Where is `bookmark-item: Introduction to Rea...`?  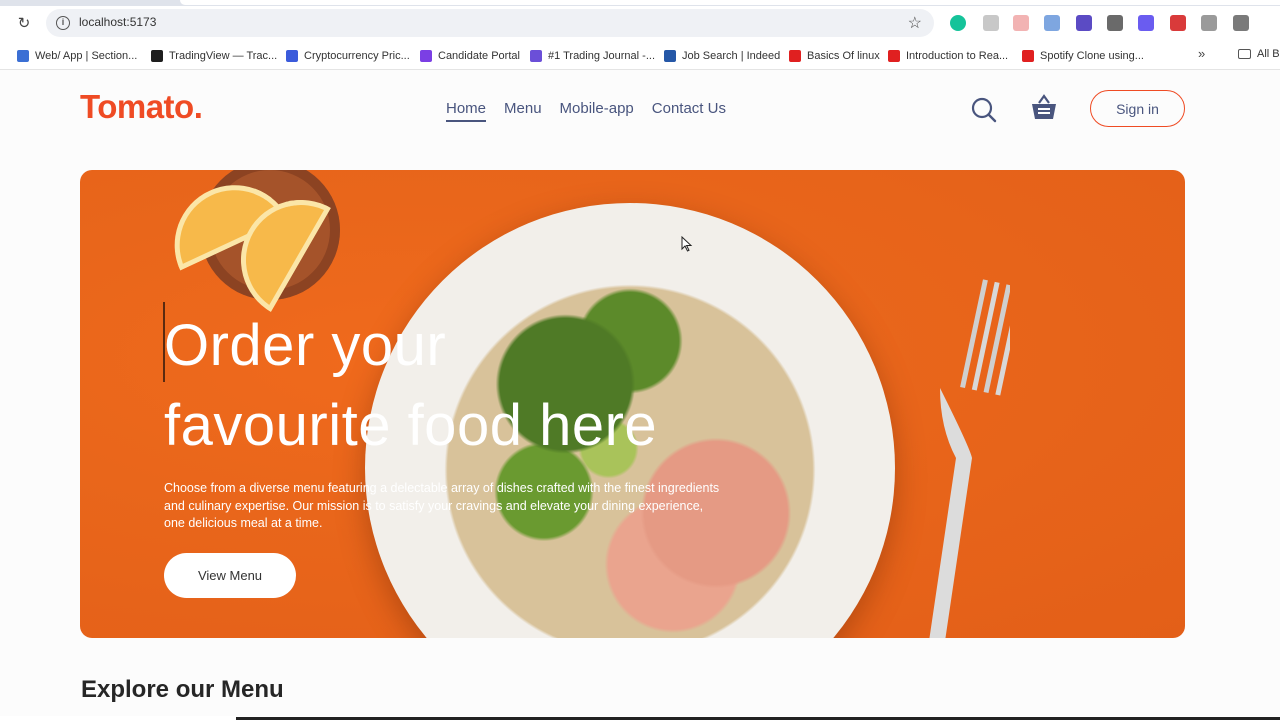
bookmark-item: Introduction to Rea... is located at coordinates (948, 56).